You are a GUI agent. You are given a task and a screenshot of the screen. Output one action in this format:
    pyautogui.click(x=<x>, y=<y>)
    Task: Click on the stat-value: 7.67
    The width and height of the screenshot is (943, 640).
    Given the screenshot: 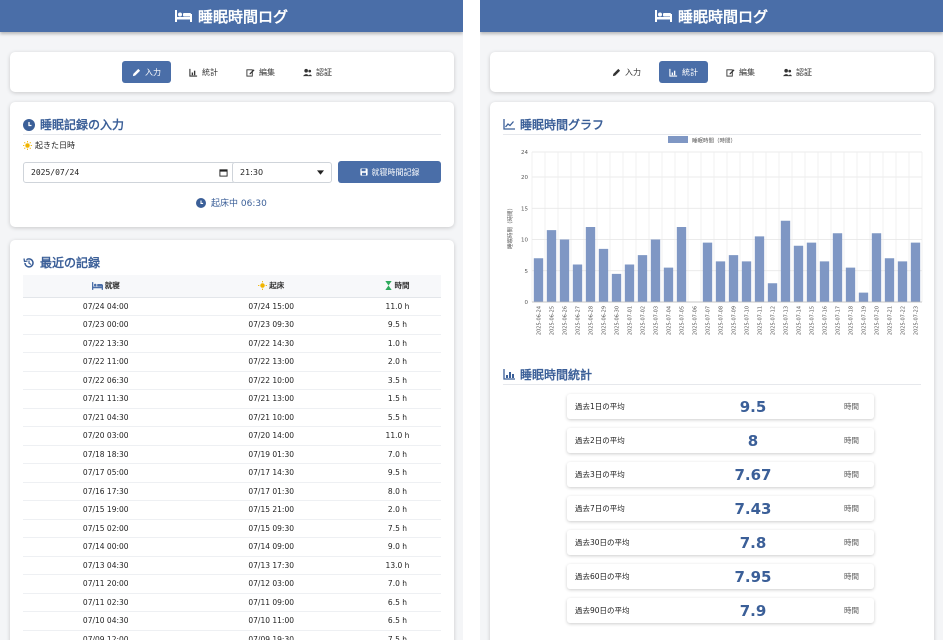 What is the action you would take?
    pyautogui.click(x=753, y=474)
    